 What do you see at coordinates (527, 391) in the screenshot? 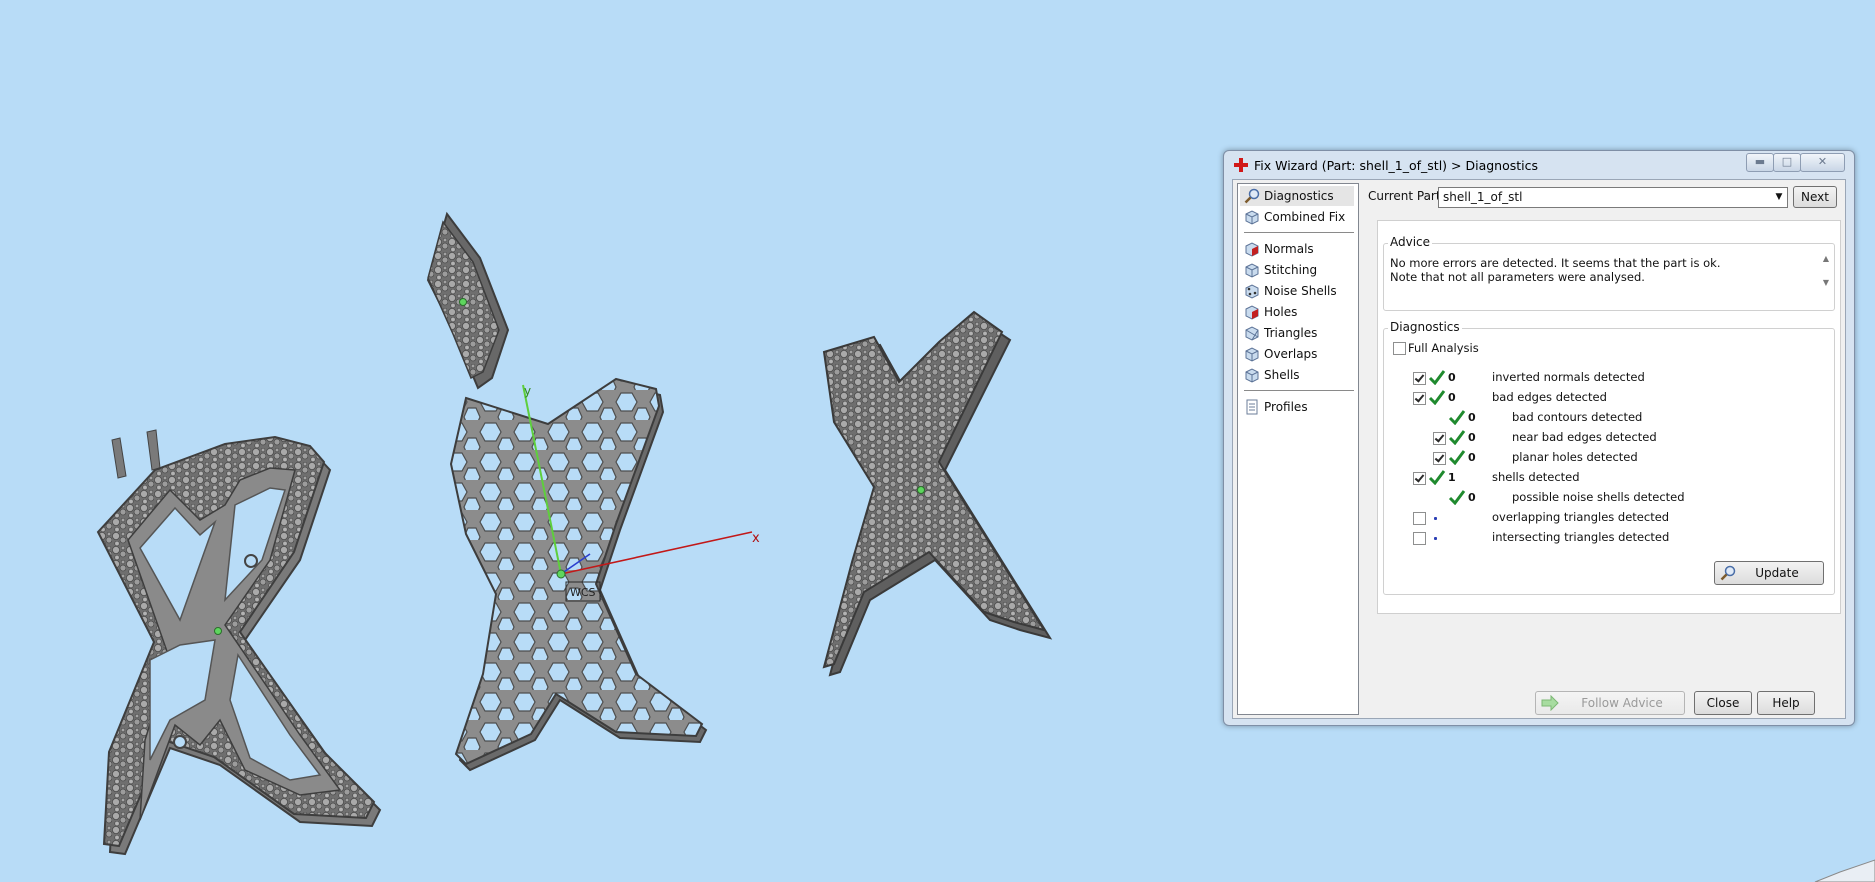
I see `axis-y-label: y` at bounding box center [527, 391].